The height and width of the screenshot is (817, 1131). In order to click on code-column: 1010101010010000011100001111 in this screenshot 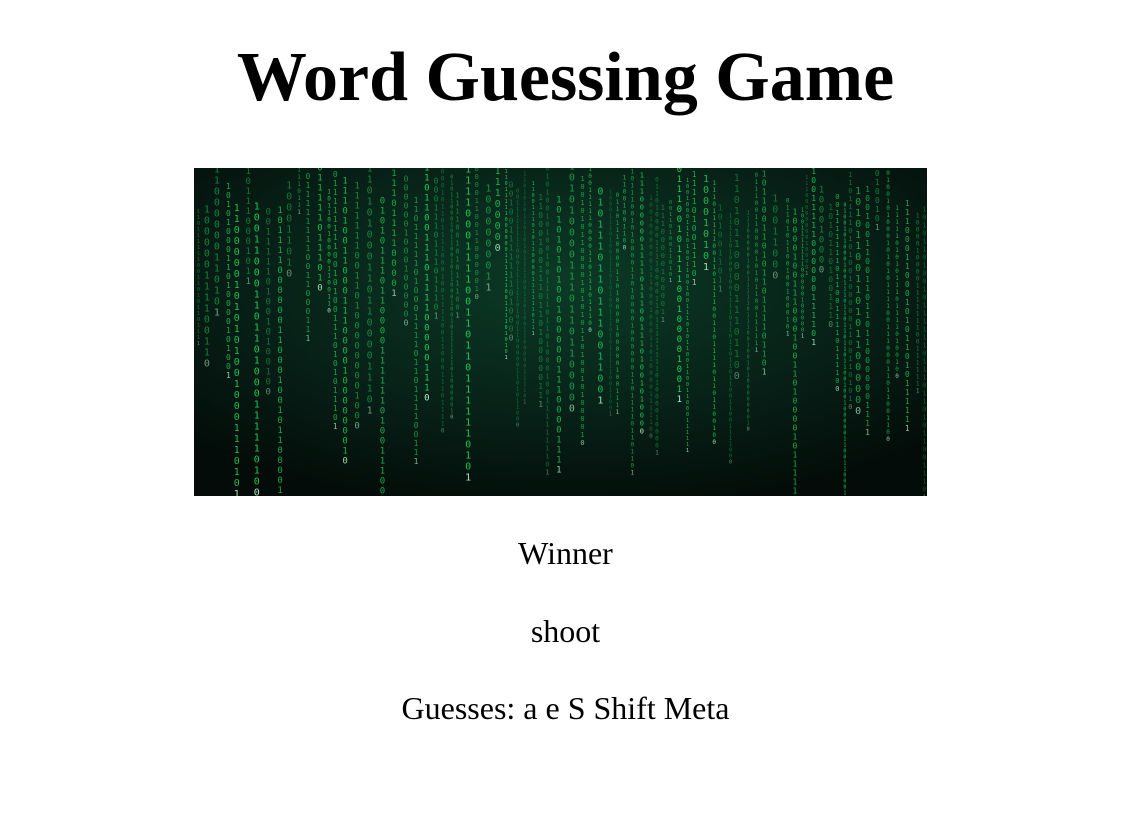, I will do `click(558, 335)`.